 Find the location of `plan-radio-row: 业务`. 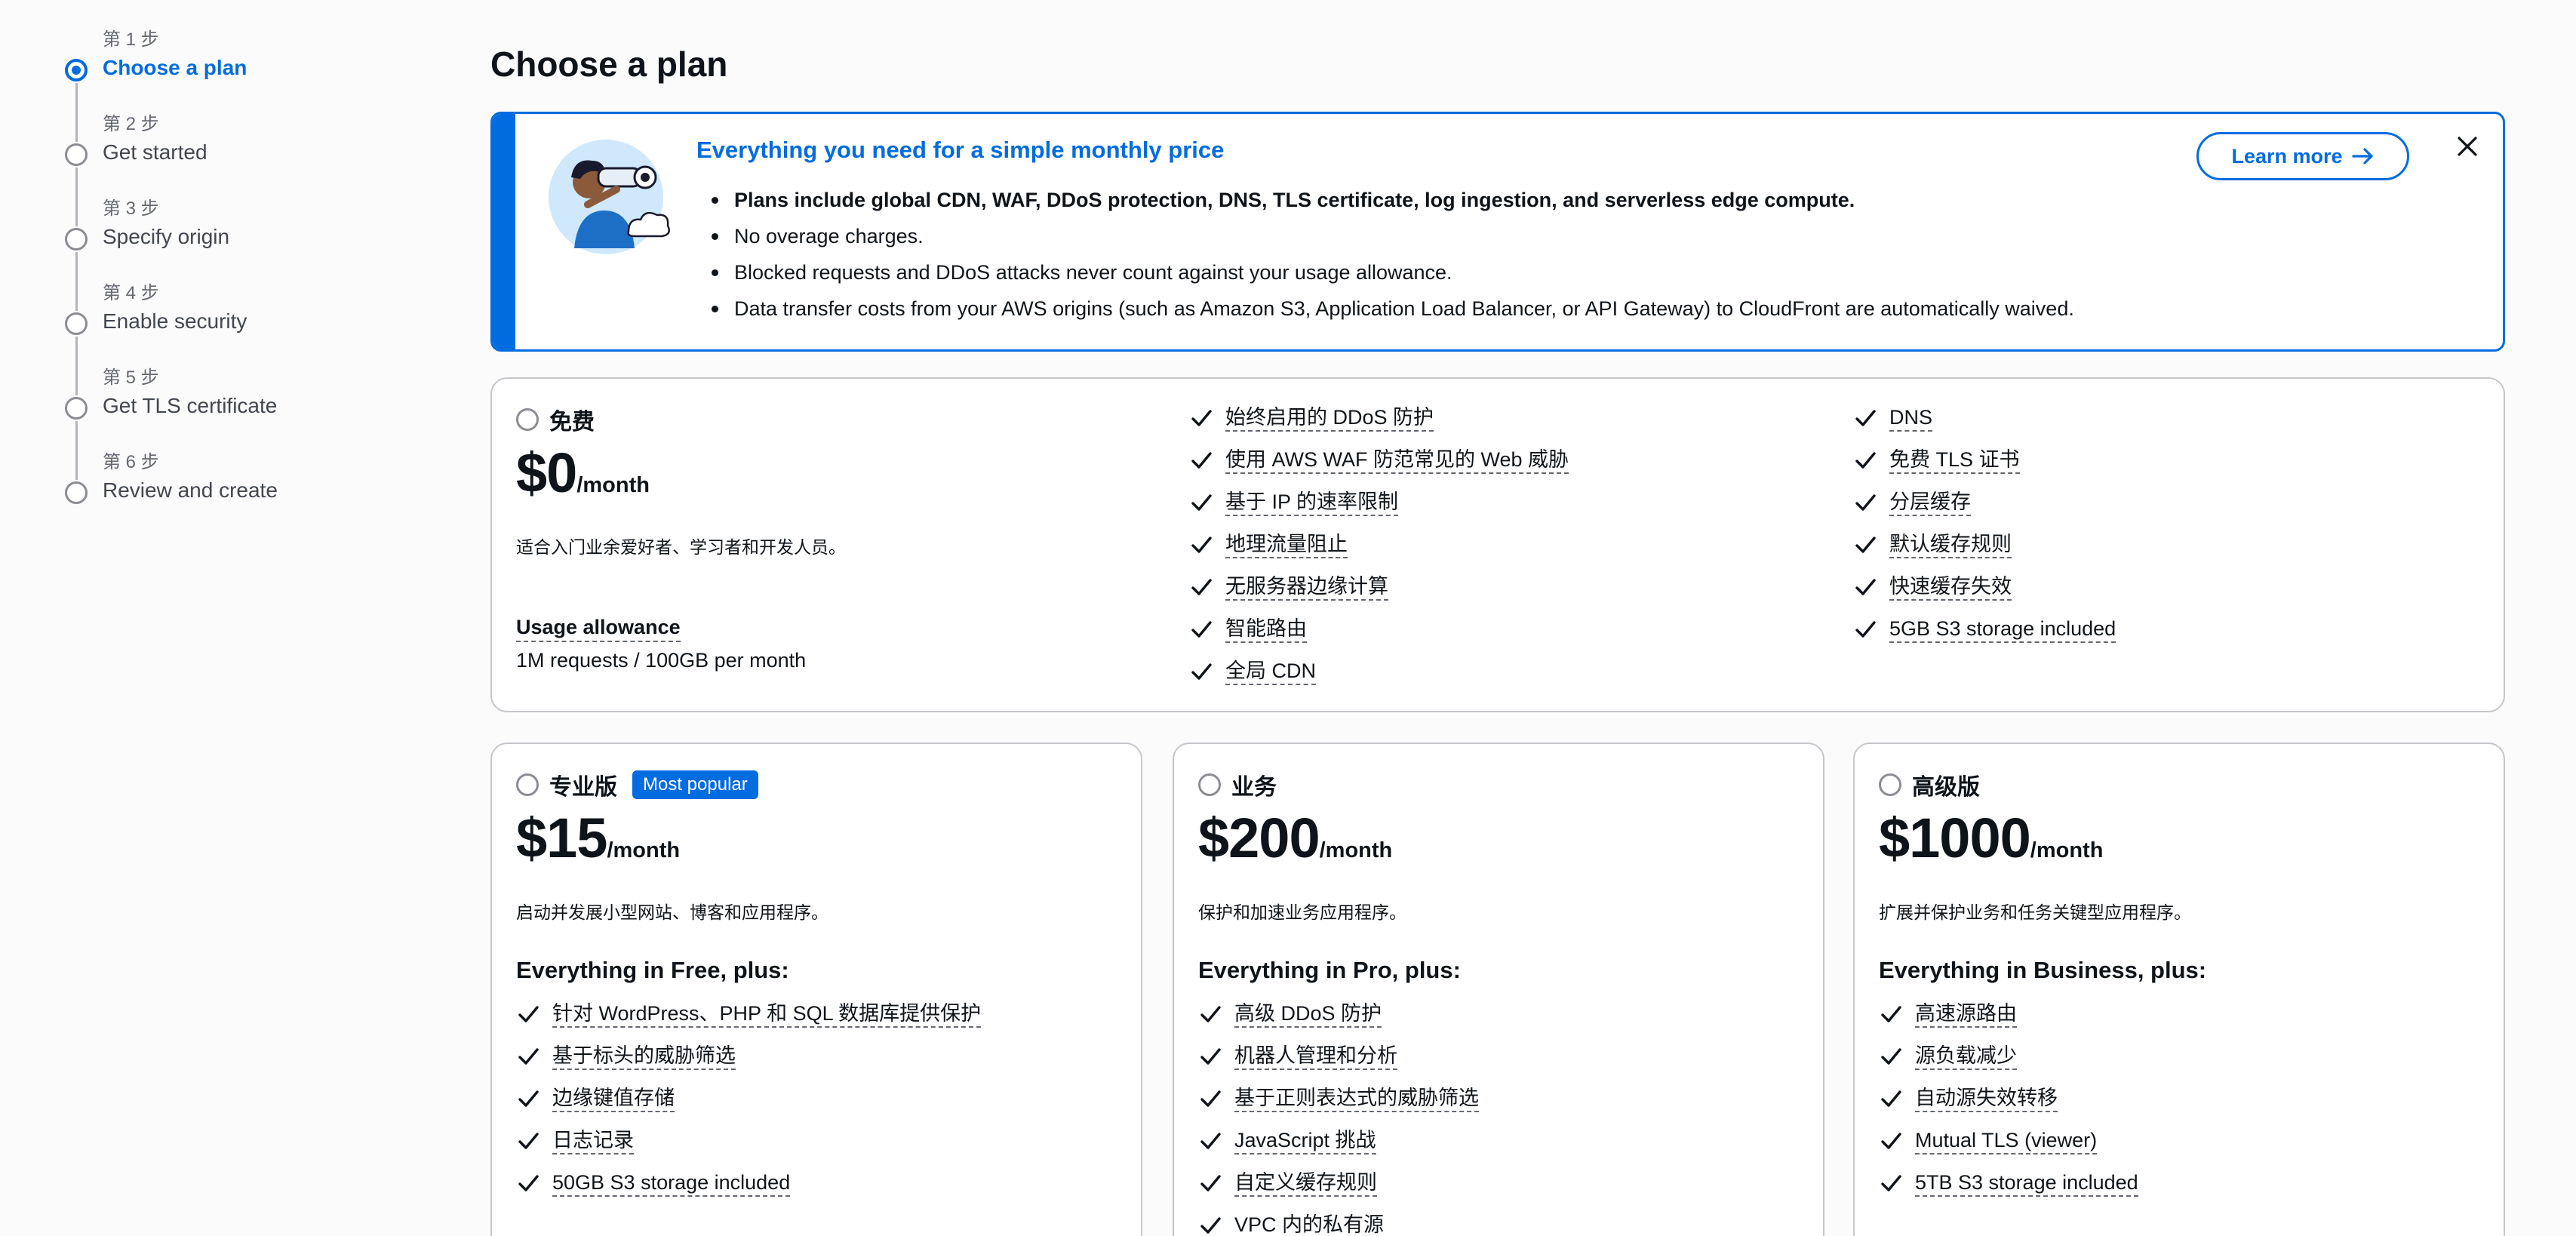

plan-radio-row: 业务 is located at coordinates (1237, 784).